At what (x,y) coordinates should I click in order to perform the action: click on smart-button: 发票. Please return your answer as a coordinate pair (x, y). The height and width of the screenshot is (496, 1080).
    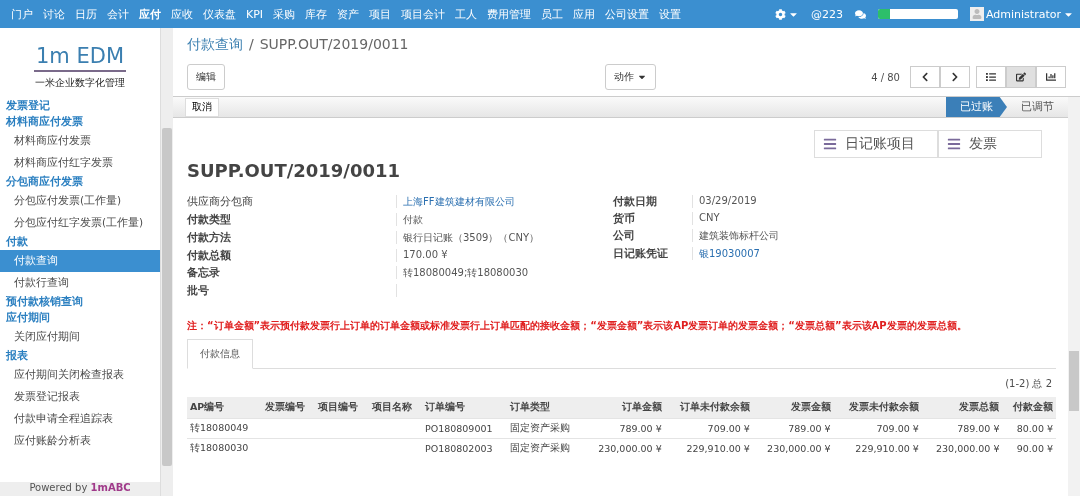
    Looking at the image, I should click on (990, 144).